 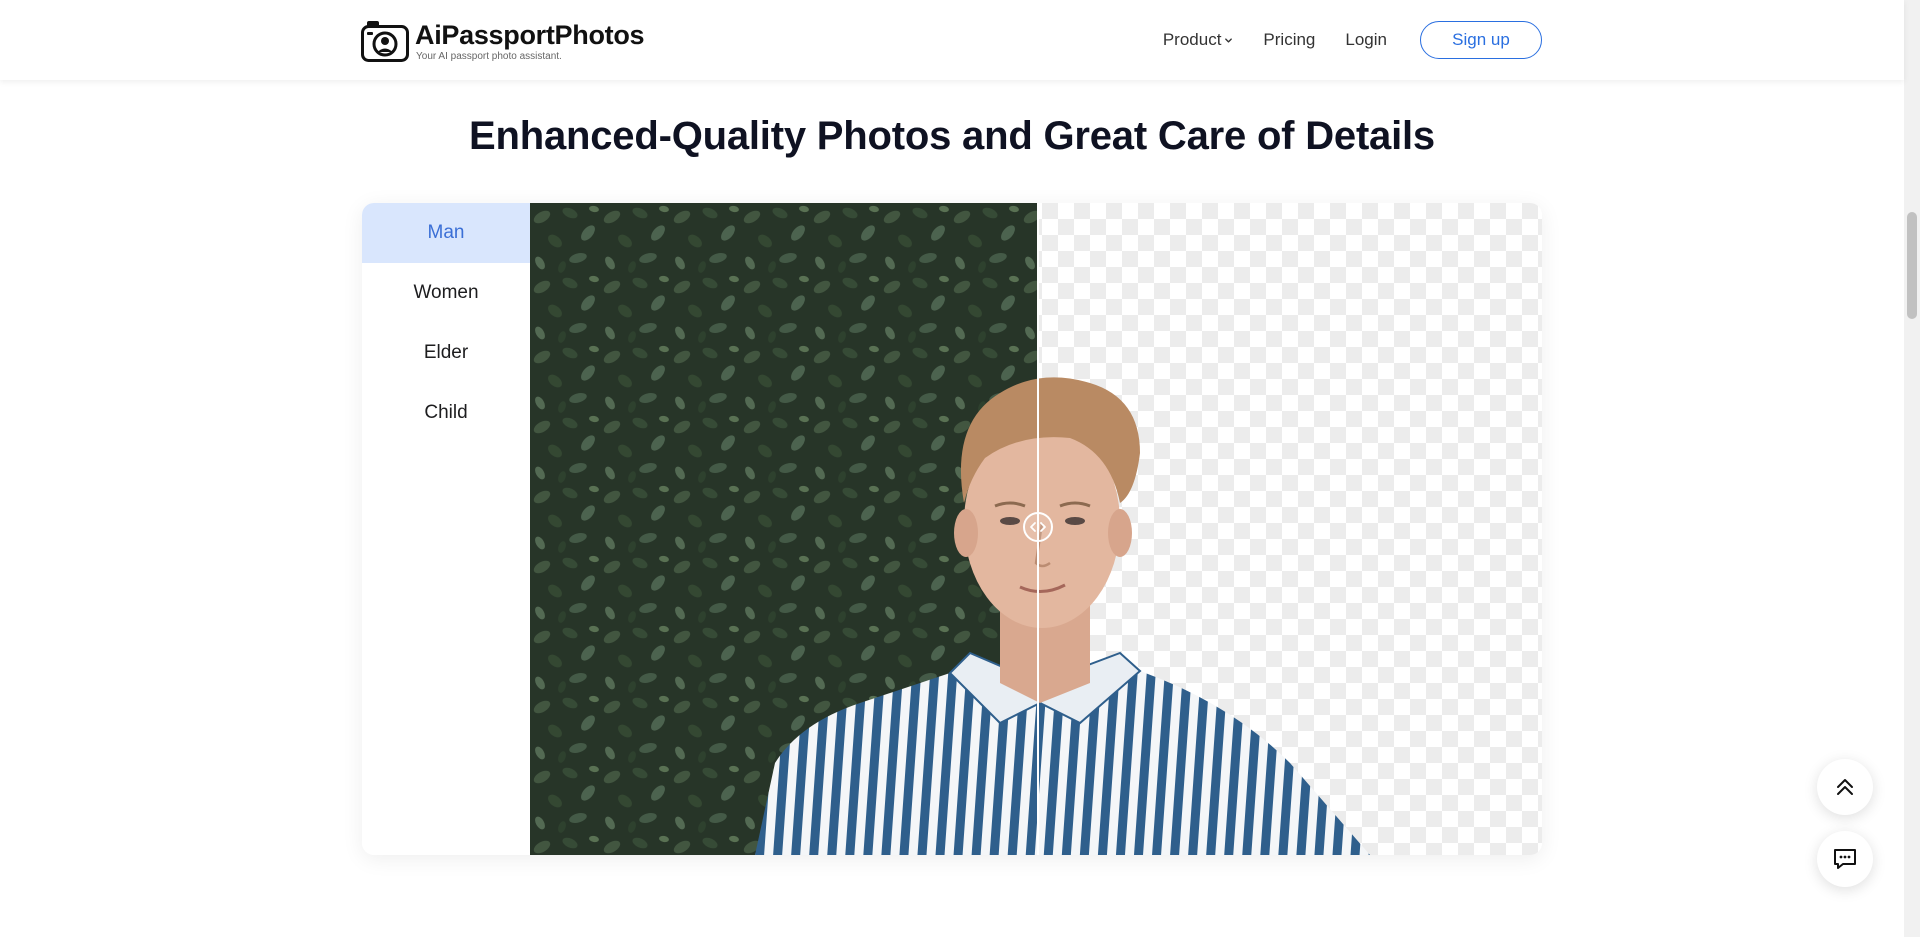 I want to click on chat-button, so click(x=1845, y=859).